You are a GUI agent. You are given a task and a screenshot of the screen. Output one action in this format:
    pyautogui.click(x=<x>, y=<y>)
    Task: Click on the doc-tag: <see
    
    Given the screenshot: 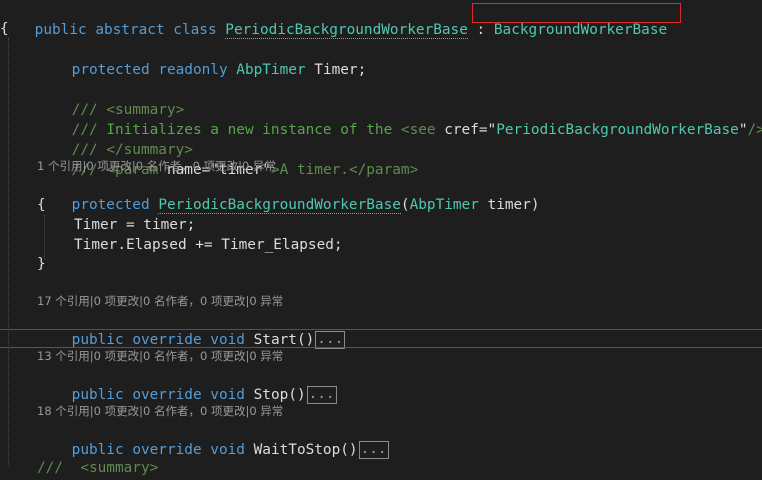 What is the action you would take?
    pyautogui.click(x=418, y=130)
    